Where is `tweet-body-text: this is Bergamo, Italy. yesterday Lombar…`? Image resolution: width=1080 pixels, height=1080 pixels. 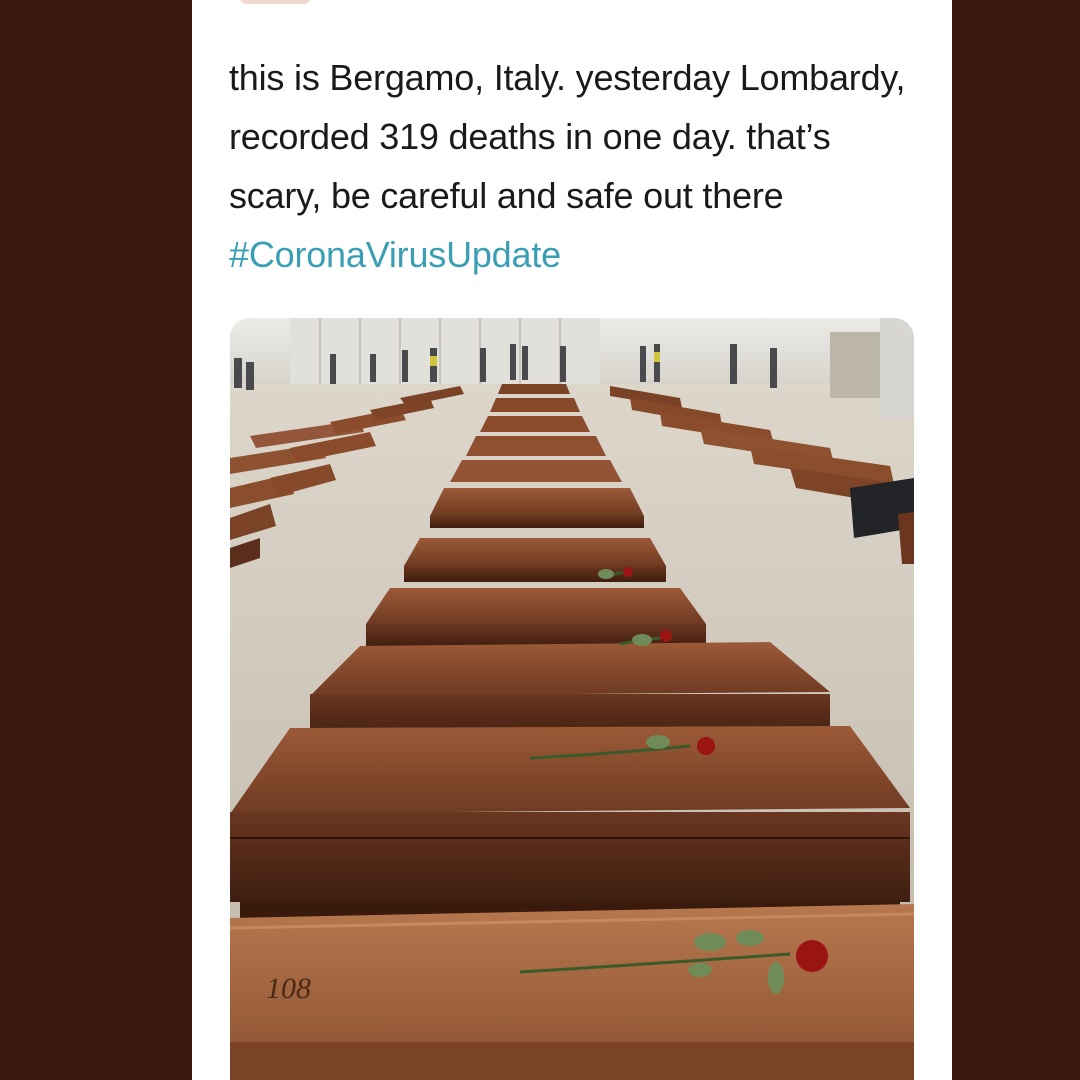 tweet-body-text: this is Bergamo, Italy. yesterday Lombar… is located at coordinates (567, 136).